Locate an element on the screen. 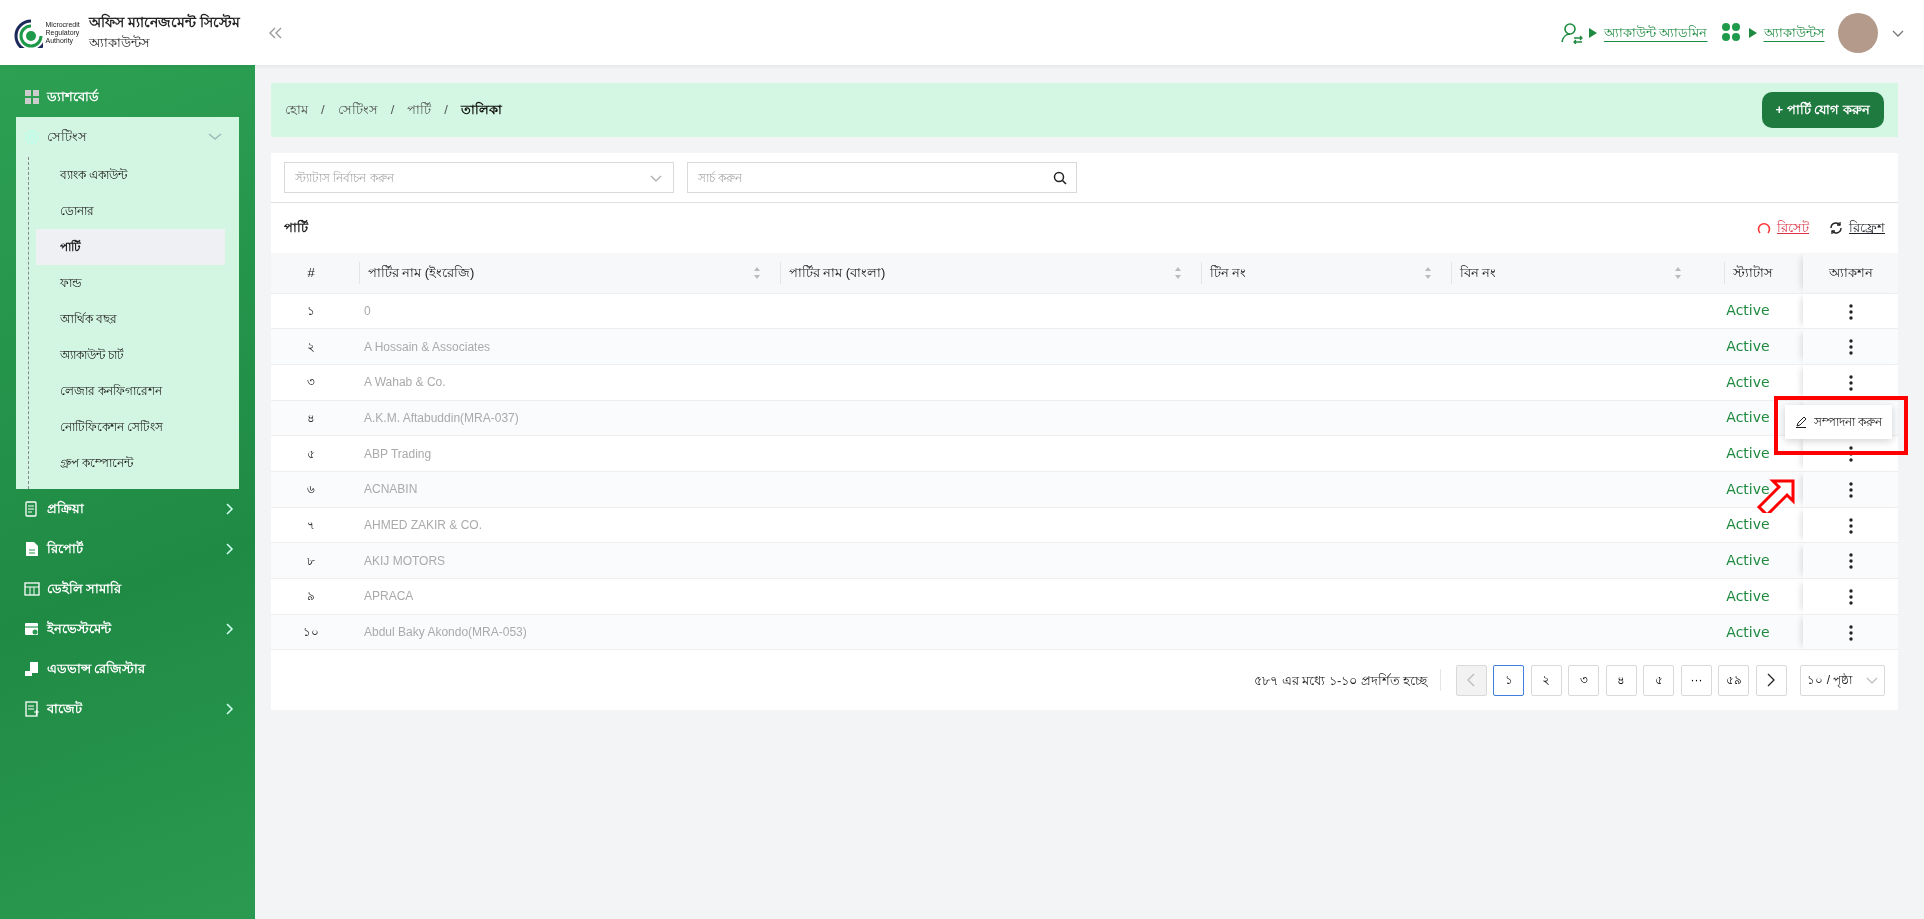  next-page-button is located at coordinates (1771, 680).